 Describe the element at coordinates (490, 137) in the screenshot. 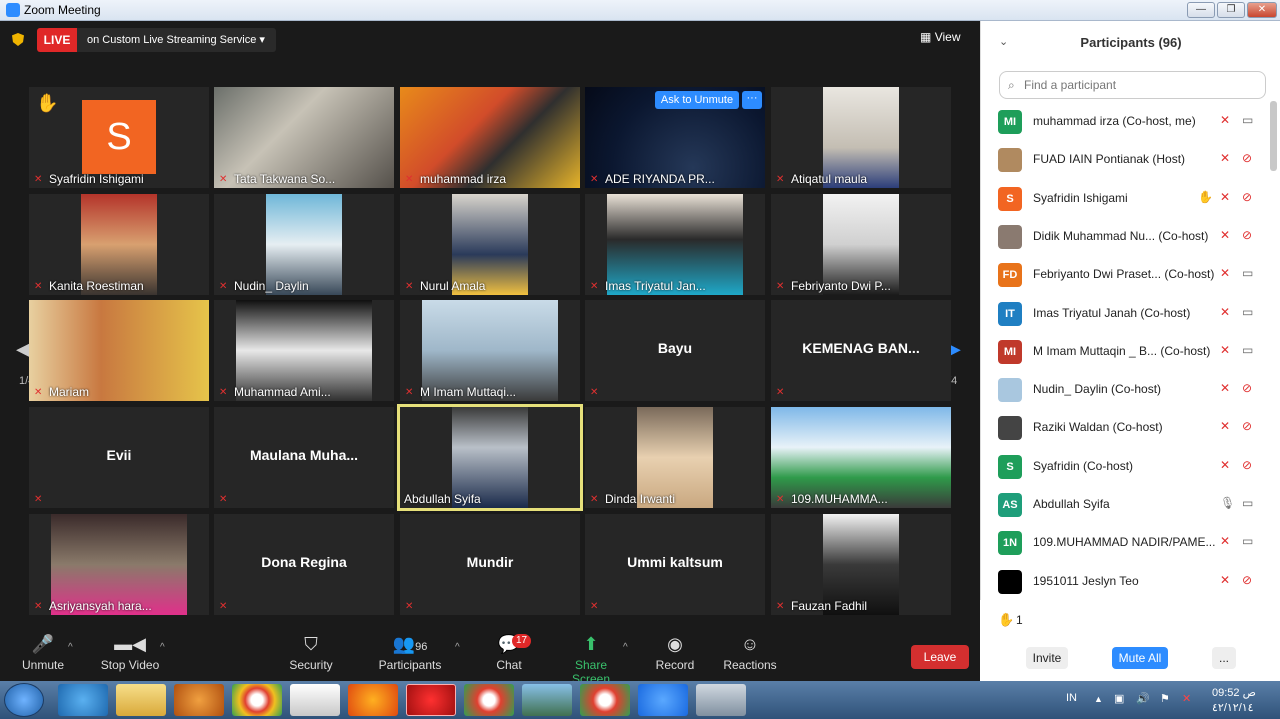

I see `video-tile: ✕ muhammad irza` at that location.